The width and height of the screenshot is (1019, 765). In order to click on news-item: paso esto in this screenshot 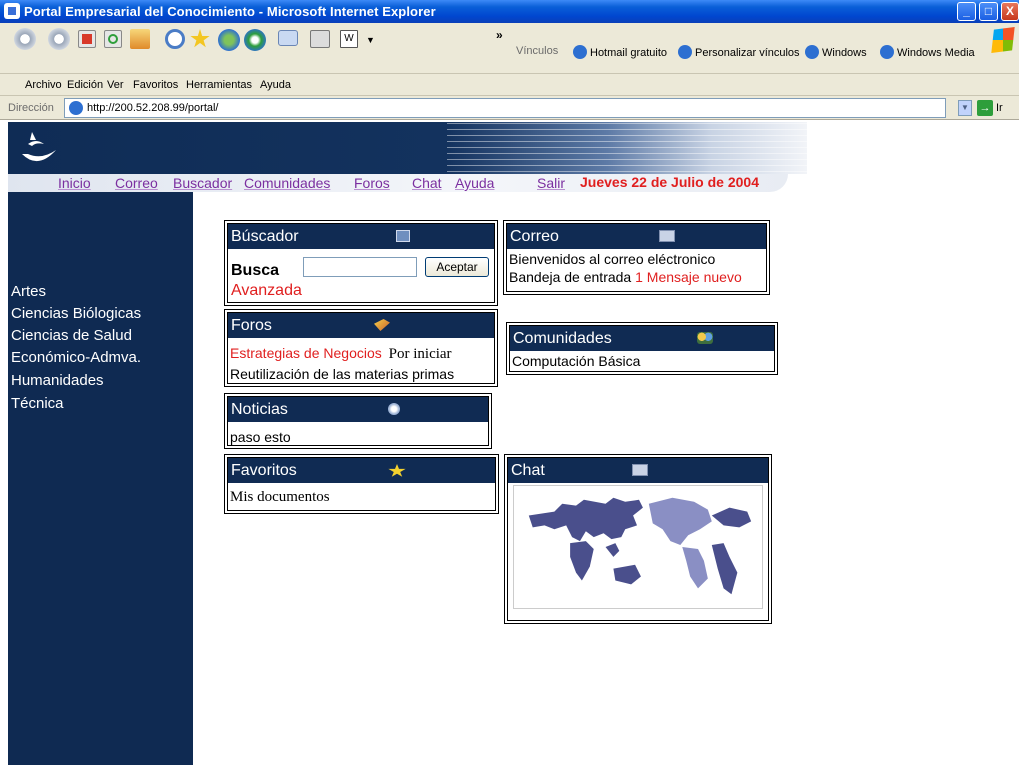, I will do `click(359, 437)`.